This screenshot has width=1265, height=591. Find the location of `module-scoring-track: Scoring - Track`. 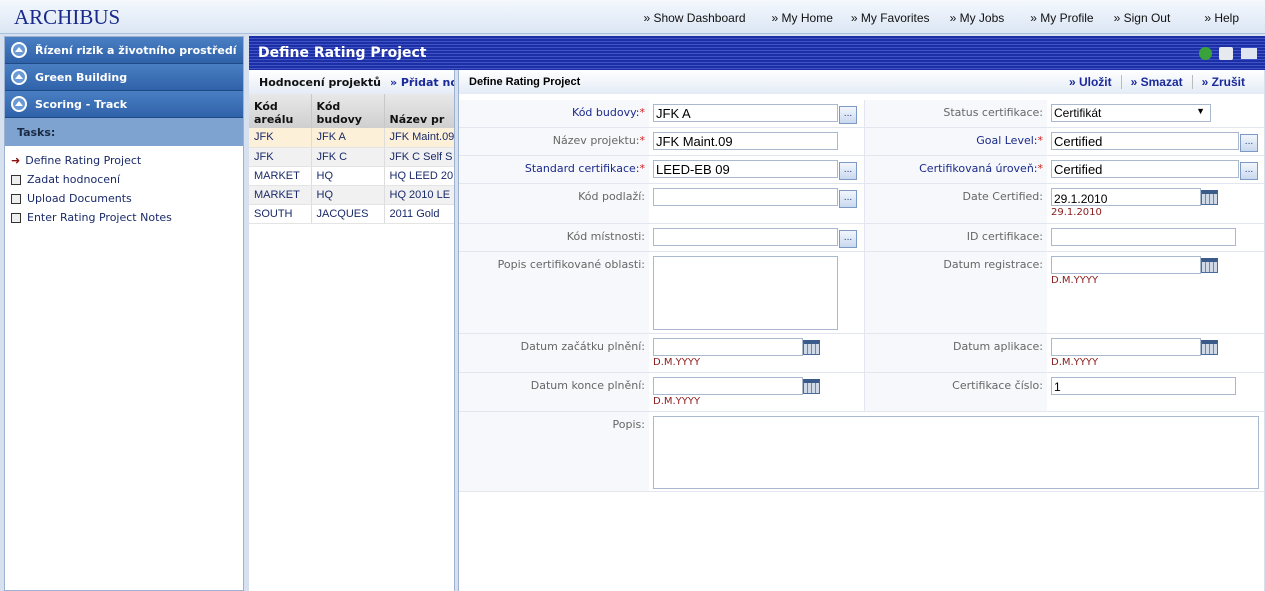

module-scoring-track: Scoring - Track is located at coordinates (124, 104).